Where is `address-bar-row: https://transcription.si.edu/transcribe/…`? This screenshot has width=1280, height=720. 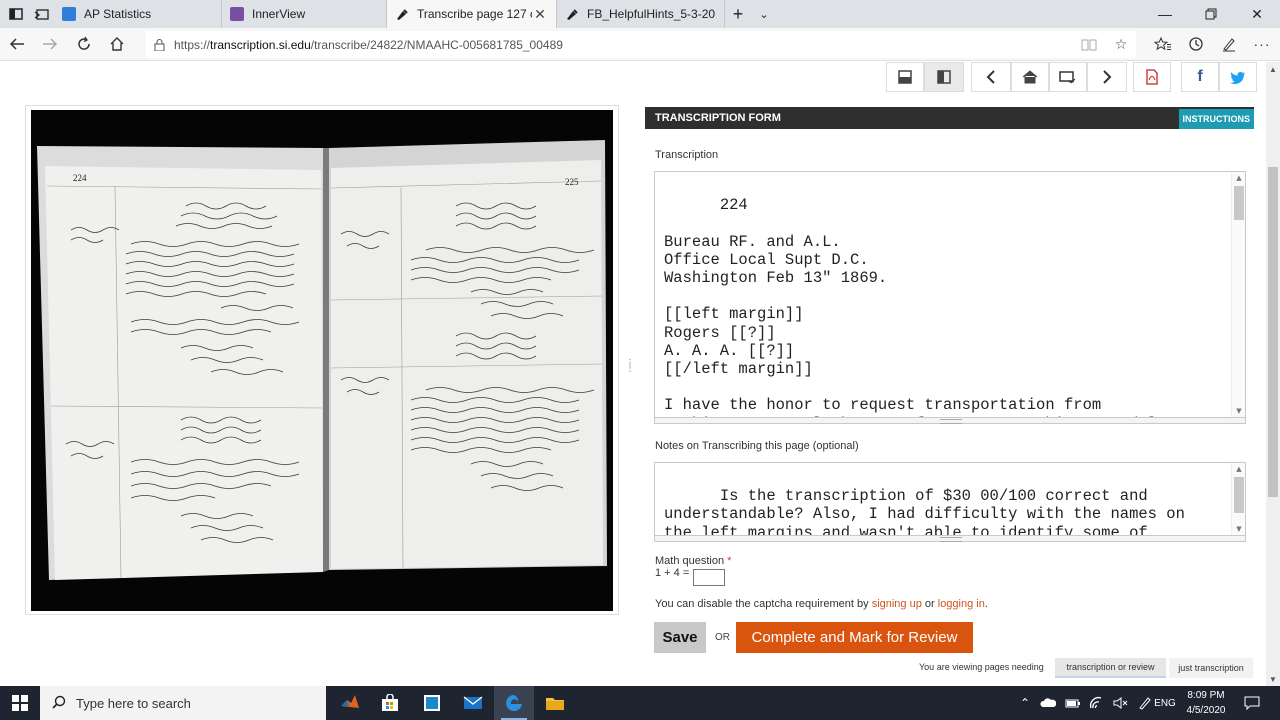
address-bar-row: https://transcription.si.edu/transcribe/… is located at coordinates (640, 44).